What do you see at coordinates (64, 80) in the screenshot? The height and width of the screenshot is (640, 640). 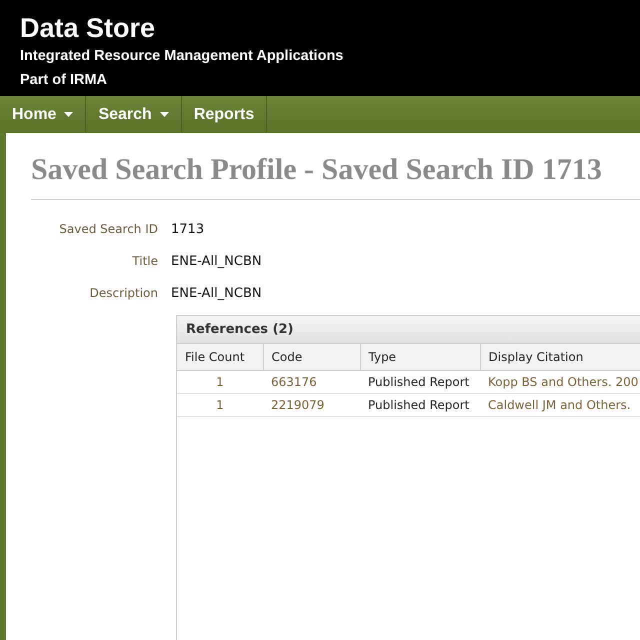 I see `site-parent: Part of IRMA` at bounding box center [64, 80].